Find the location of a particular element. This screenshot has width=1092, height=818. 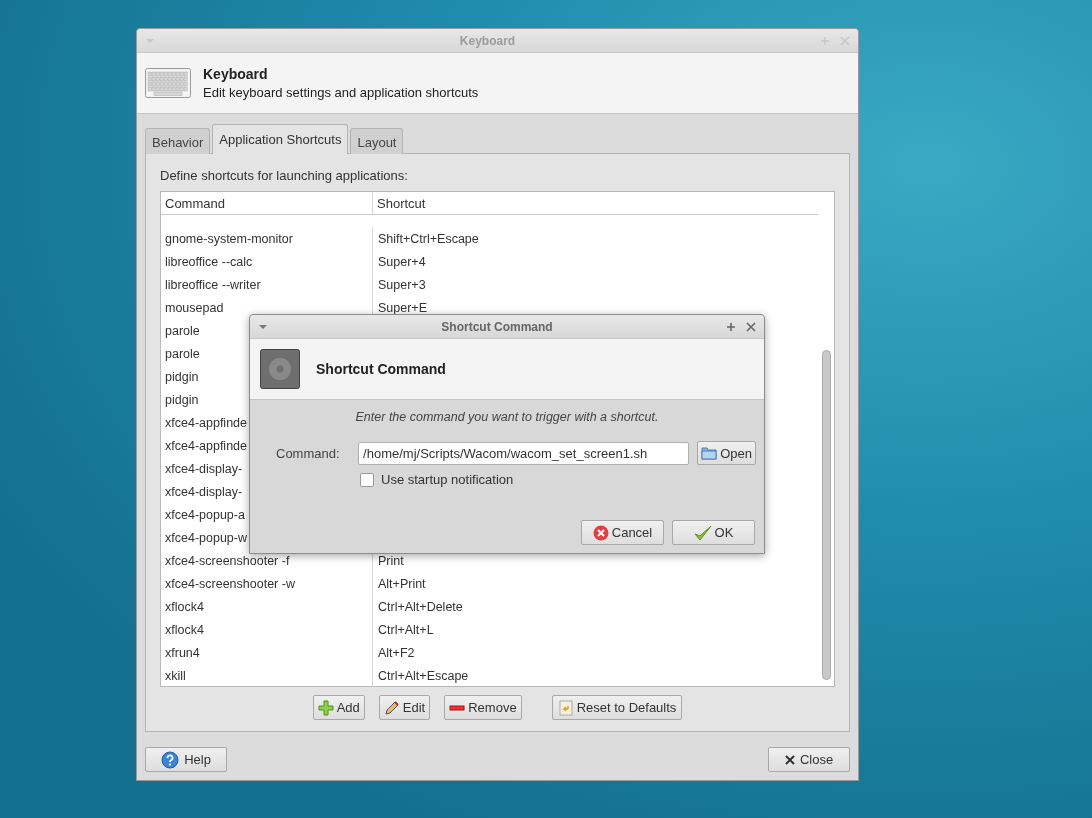

command-field: /home/mj/Scripts/Wacom/wacom_set_screen1.sh is located at coordinates (524, 453).